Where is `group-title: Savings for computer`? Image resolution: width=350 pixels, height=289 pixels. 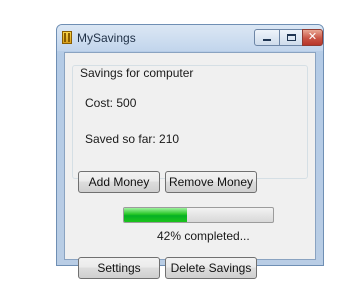 group-title: Savings for computer is located at coordinates (137, 73).